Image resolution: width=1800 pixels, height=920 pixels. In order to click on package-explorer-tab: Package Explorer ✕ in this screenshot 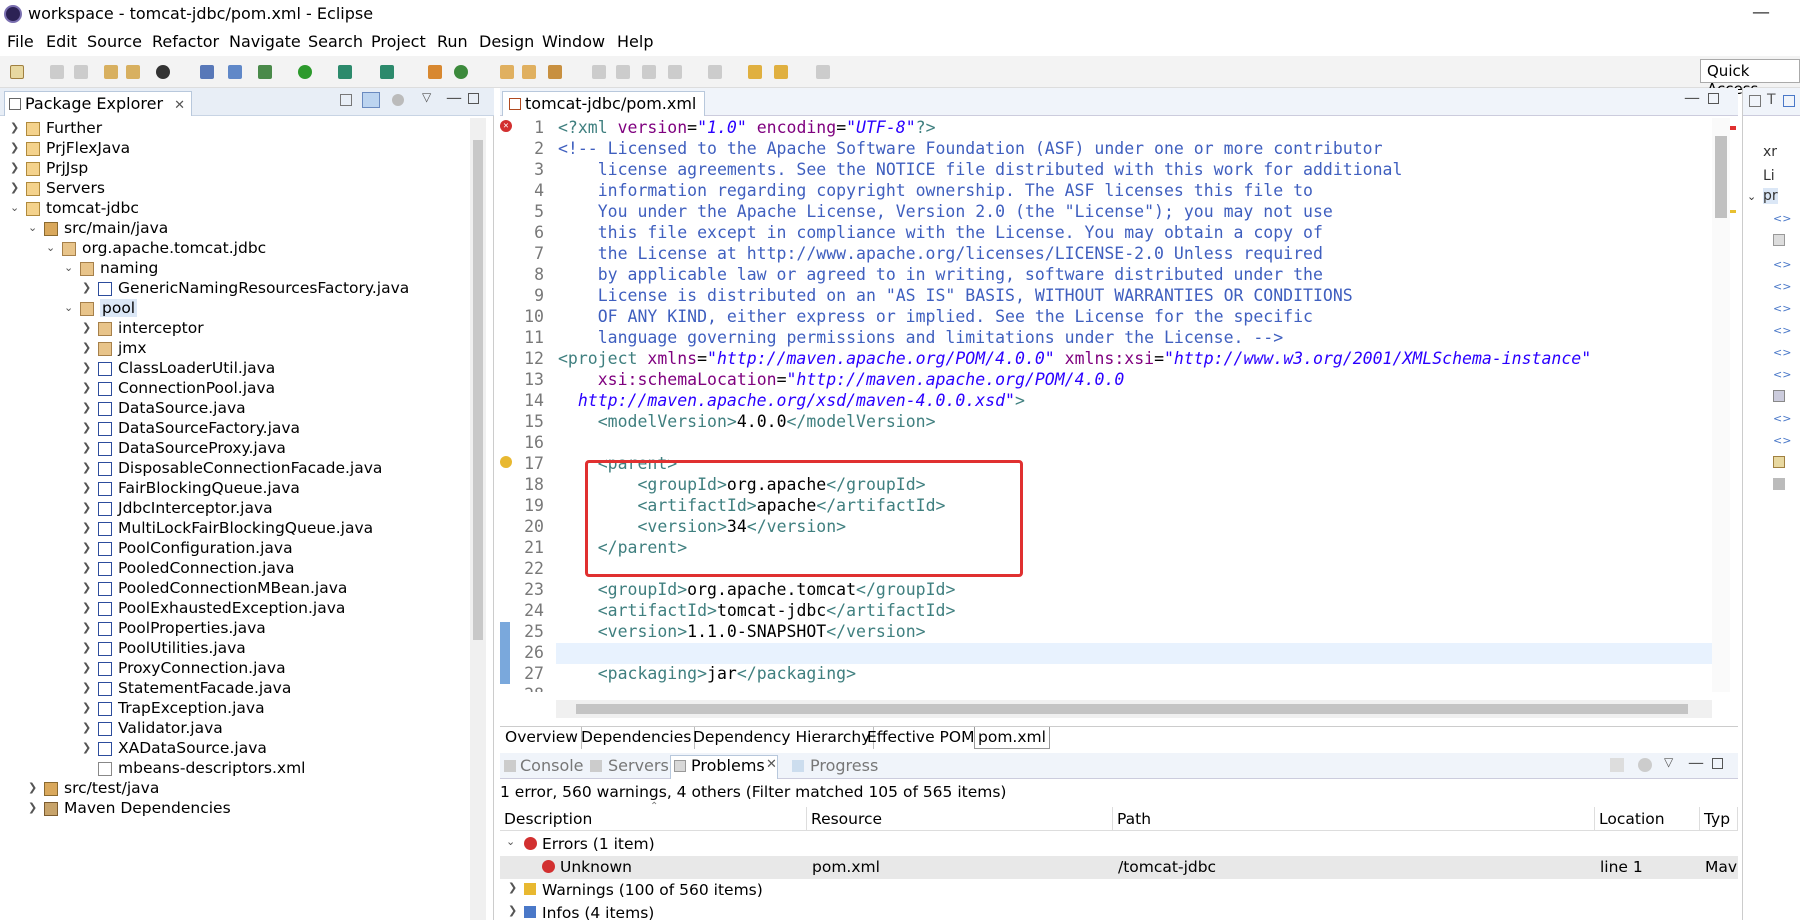, I will do `click(98, 103)`.